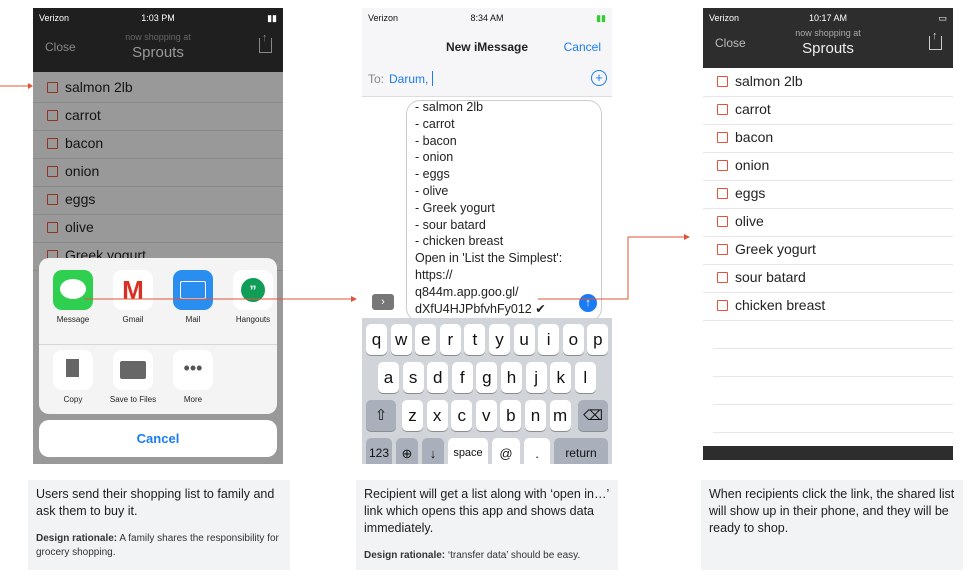  Describe the element at coordinates (487, 79) in the screenshot. I see `to-field: To: Darum, +` at that location.